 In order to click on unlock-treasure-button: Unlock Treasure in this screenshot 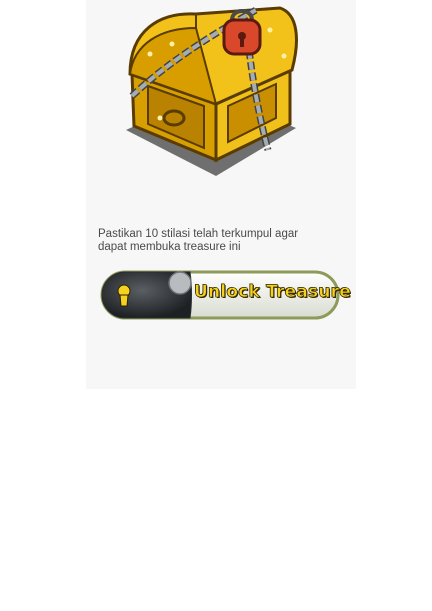, I will do `click(225, 295)`.